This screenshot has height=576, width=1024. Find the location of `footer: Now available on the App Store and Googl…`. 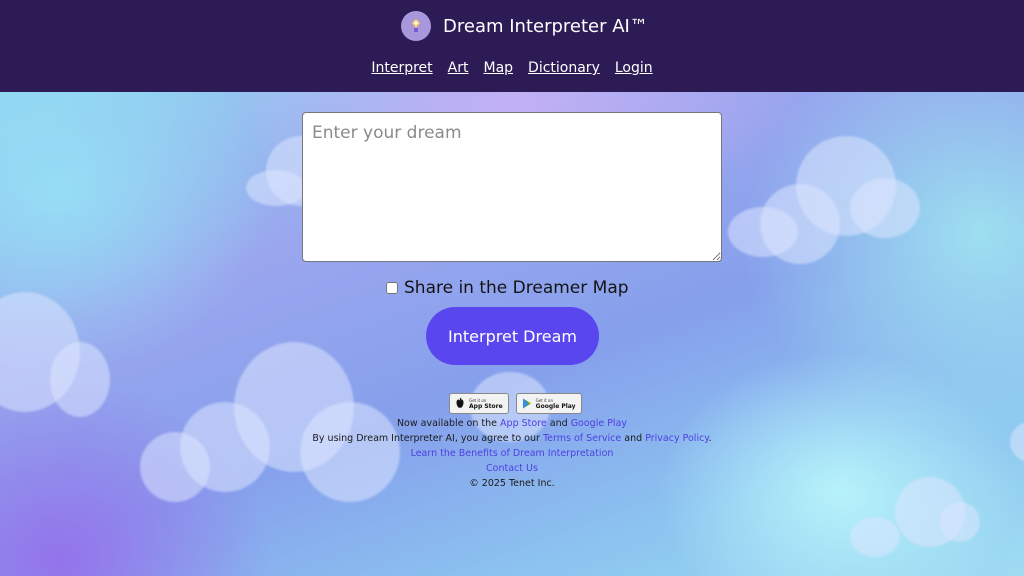

footer: Now available on the App Store and Googl… is located at coordinates (512, 453).